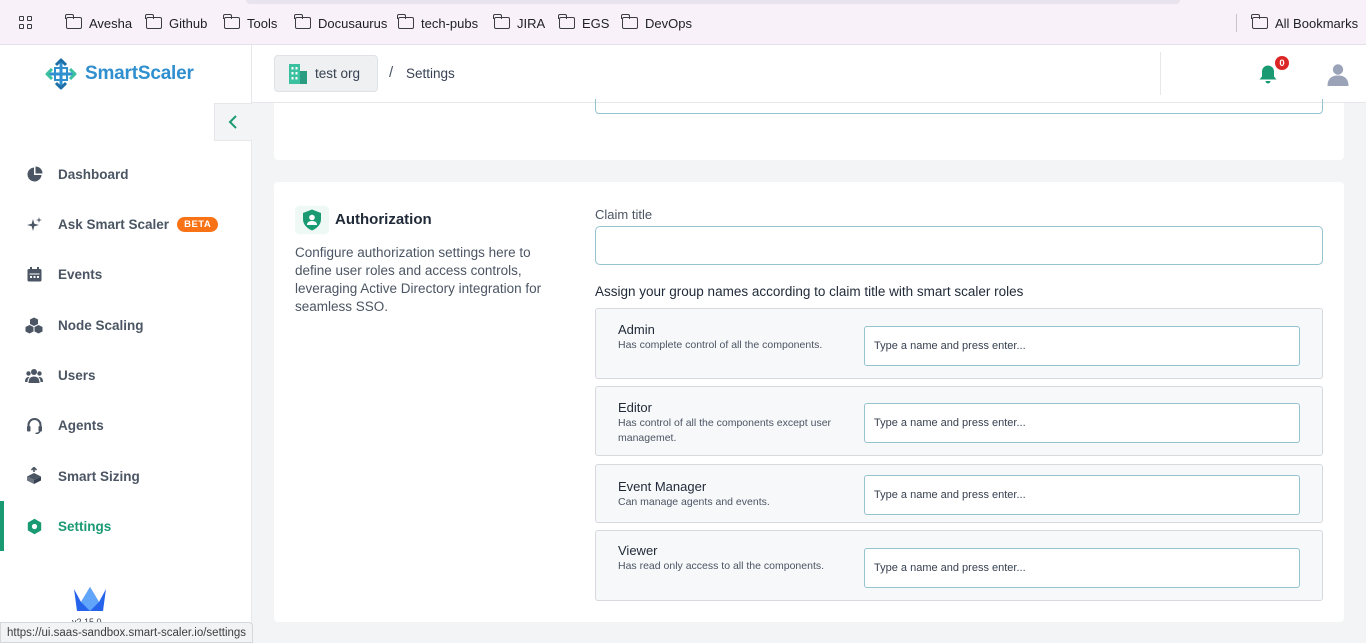 The width and height of the screenshot is (1366, 643). I want to click on bookmark-github: Github, so click(176, 23).